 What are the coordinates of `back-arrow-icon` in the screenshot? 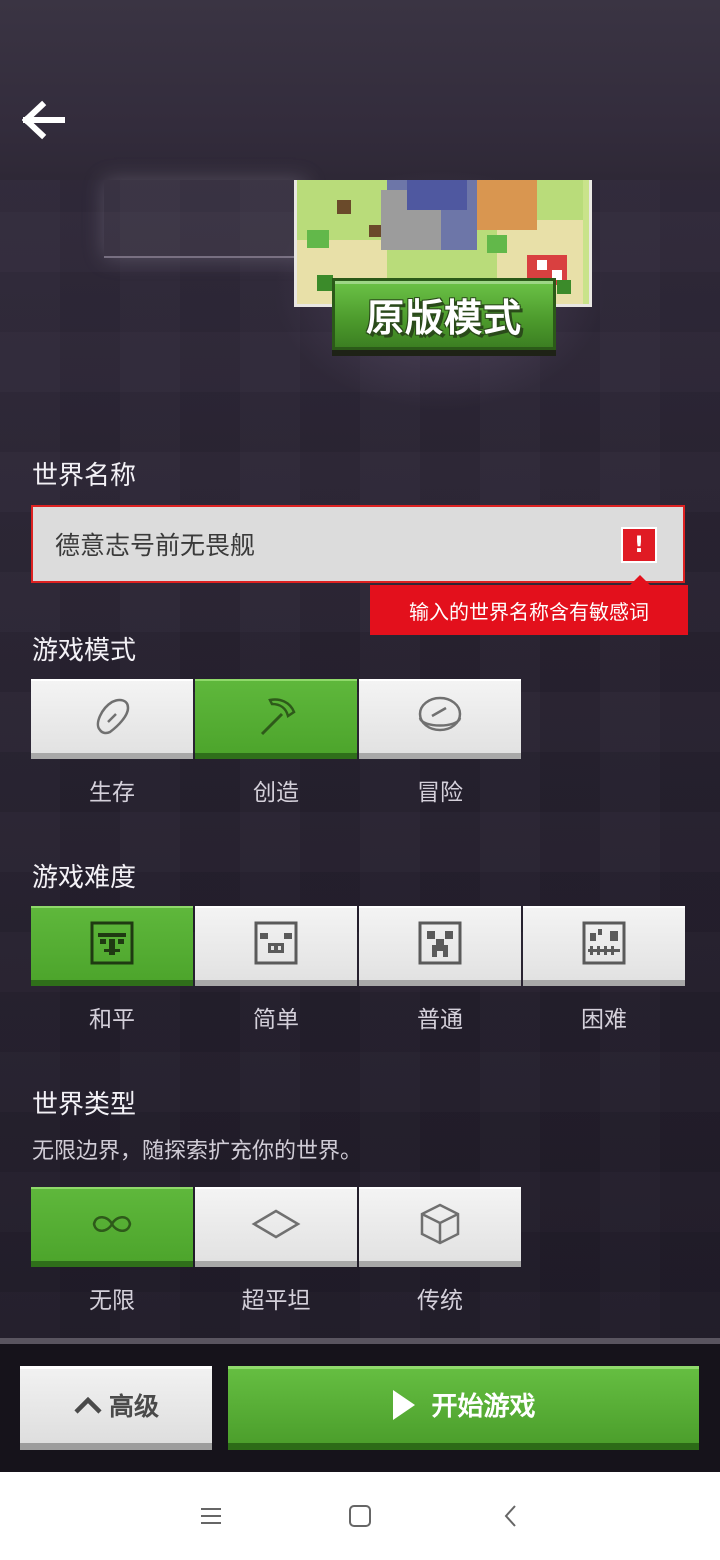 It's located at (43, 120).